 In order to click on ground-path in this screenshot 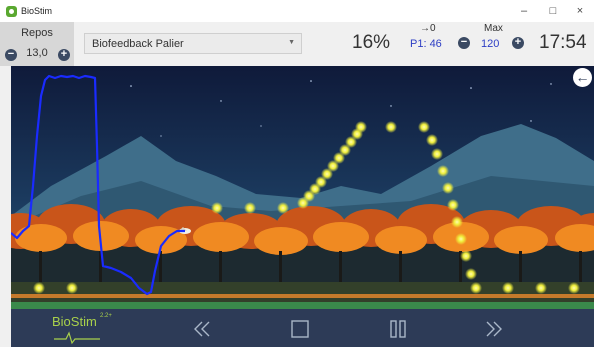, I will do `click(302, 296)`.